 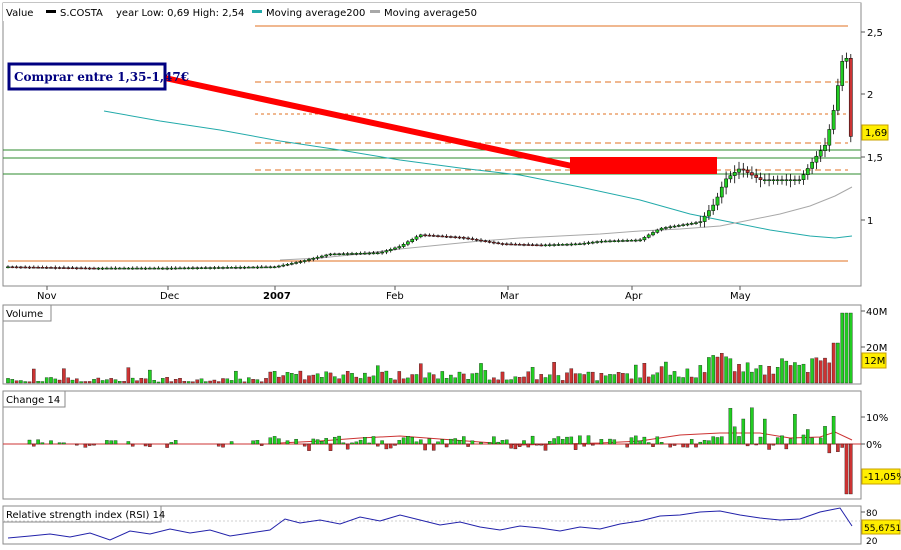 I want to click on legend-ma200: Moving average200, so click(x=315, y=13).